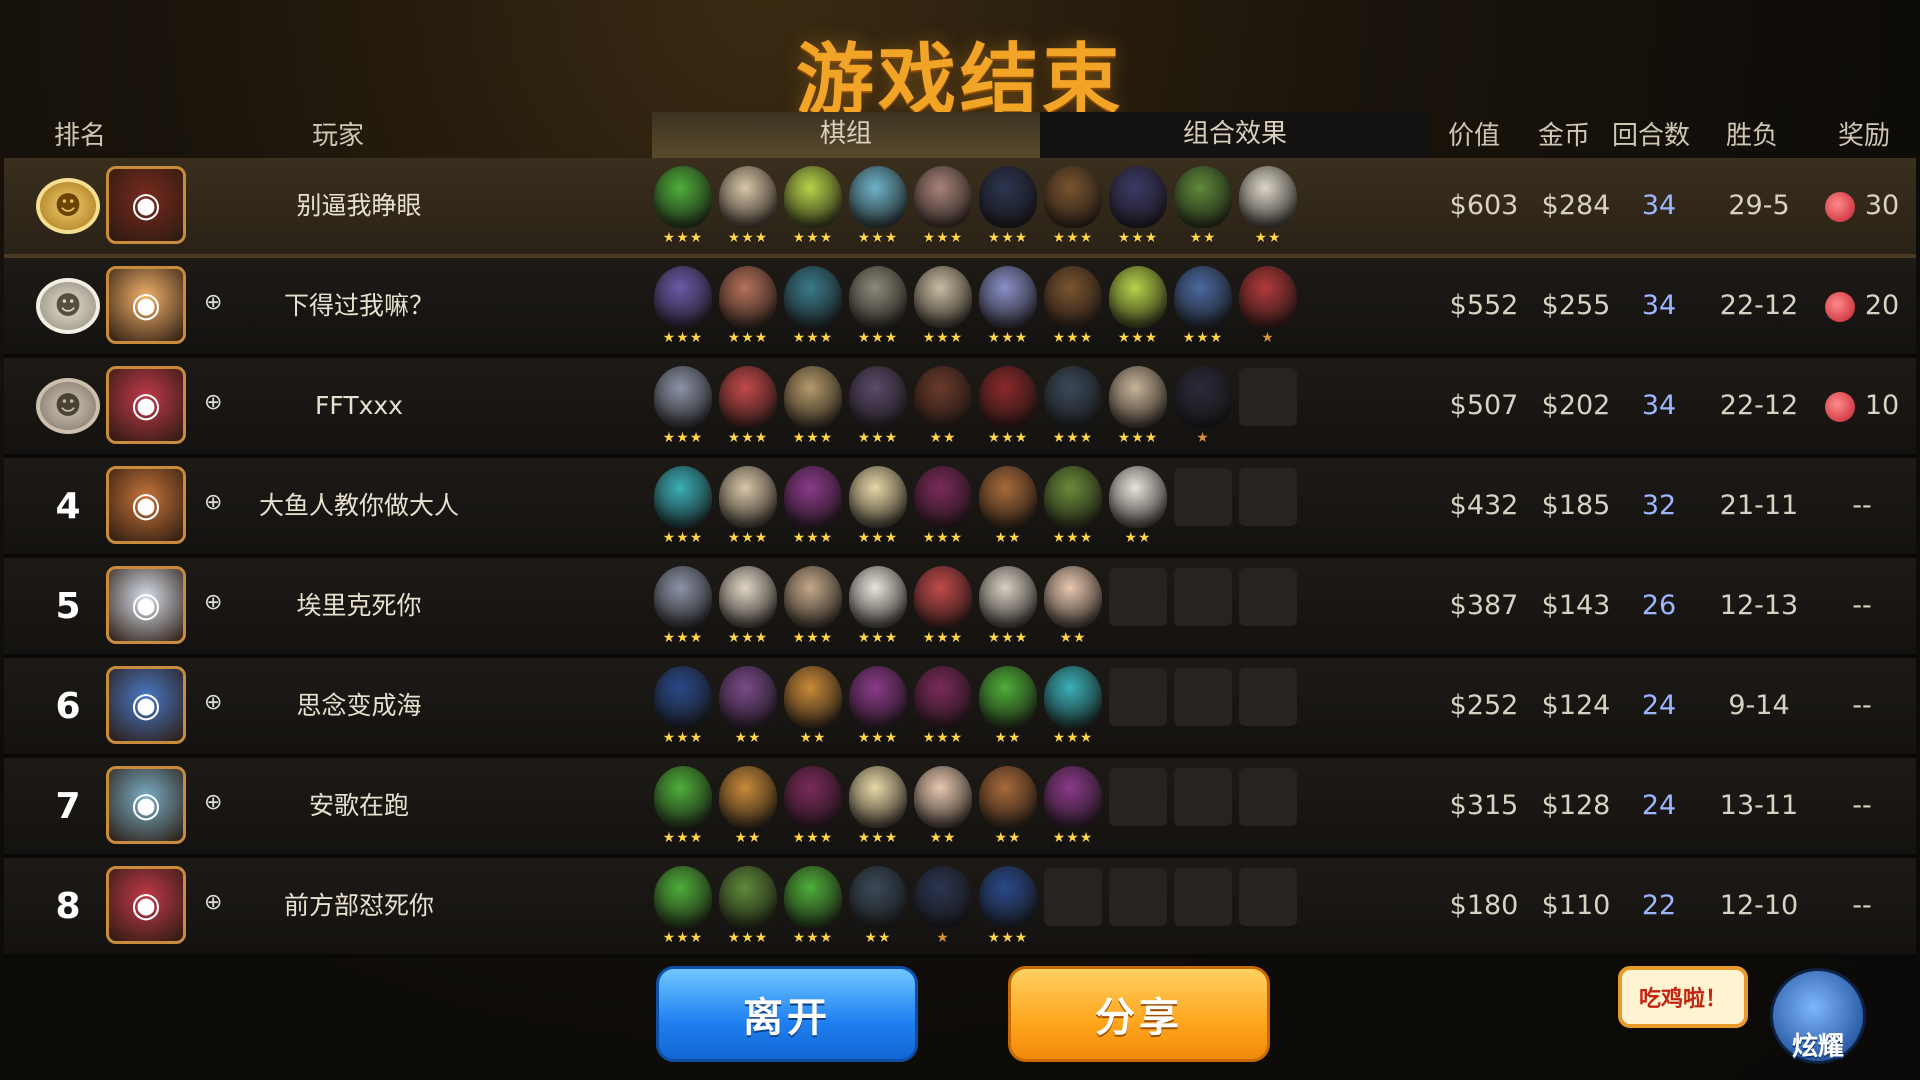  What do you see at coordinates (1882, 205) in the screenshot?
I see `reward-amount: 30` at bounding box center [1882, 205].